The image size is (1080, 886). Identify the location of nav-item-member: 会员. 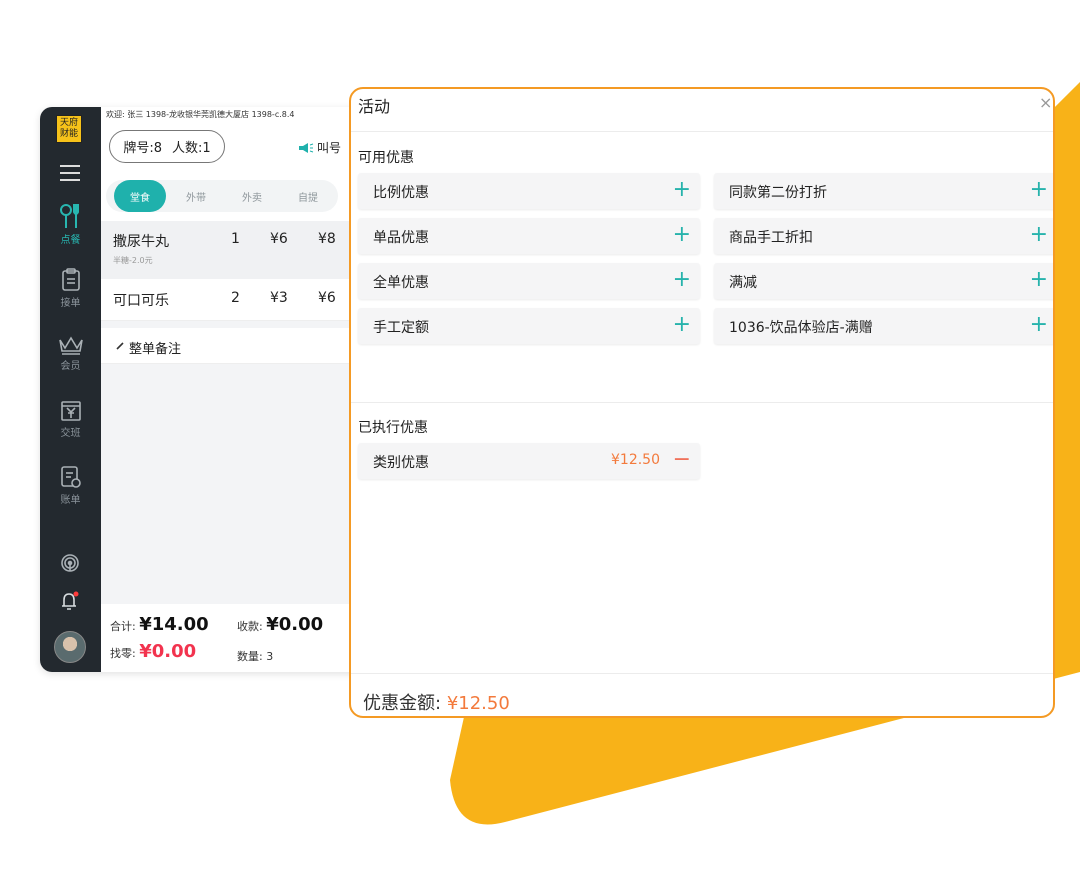
(70, 353).